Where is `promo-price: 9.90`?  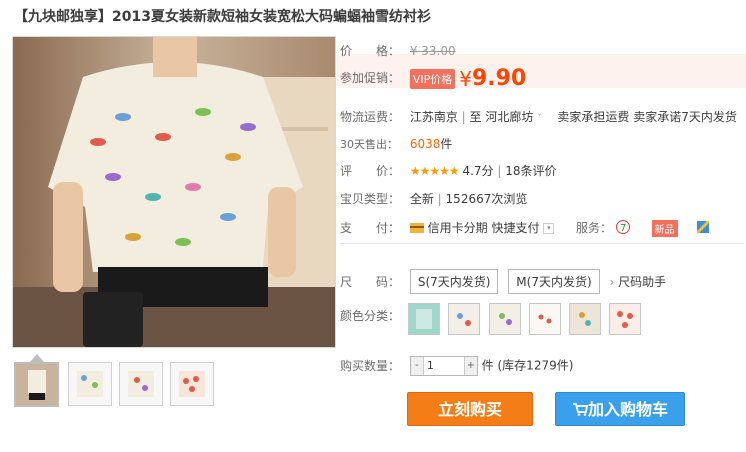
promo-price: 9.90 is located at coordinates (499, 78).